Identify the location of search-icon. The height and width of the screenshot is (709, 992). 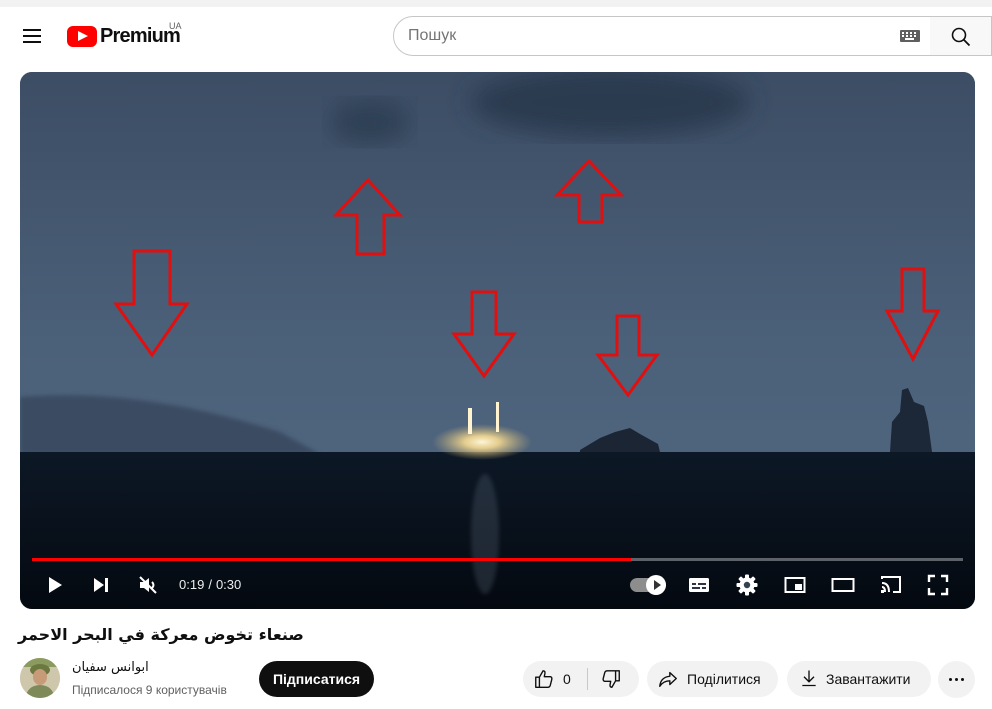
(961, 37).